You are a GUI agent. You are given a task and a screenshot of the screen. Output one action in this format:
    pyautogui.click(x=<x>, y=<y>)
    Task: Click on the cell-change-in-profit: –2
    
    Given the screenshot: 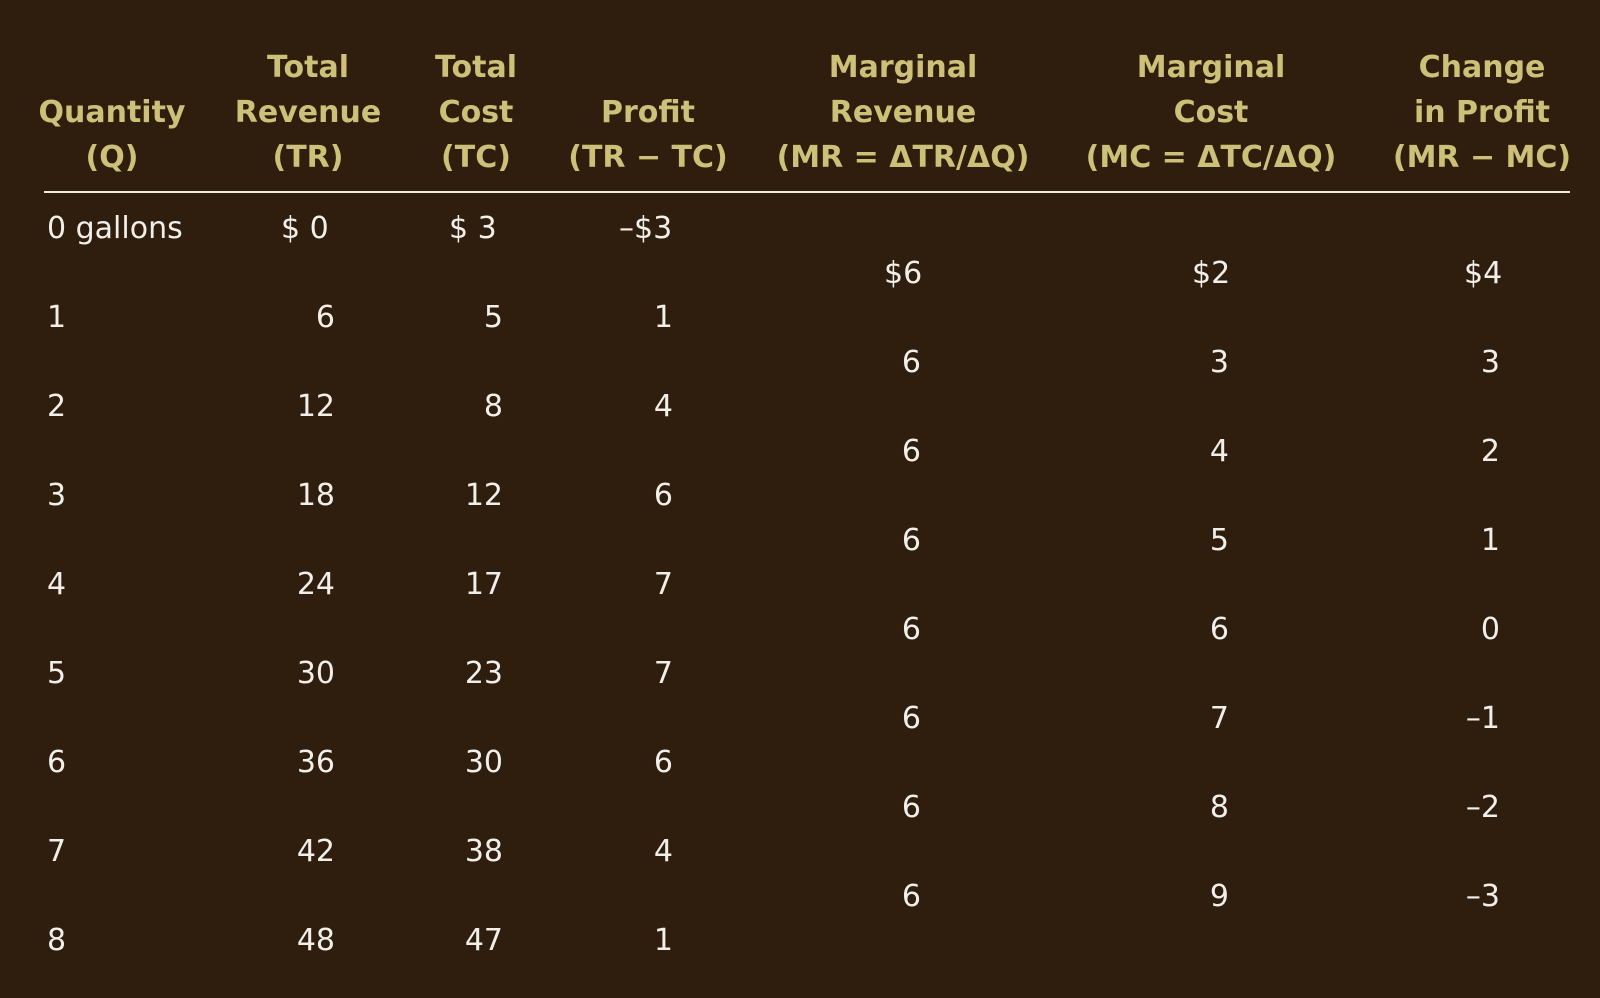 What is the action you would take?
    pyautogui.click(x=1482, y=807)
    